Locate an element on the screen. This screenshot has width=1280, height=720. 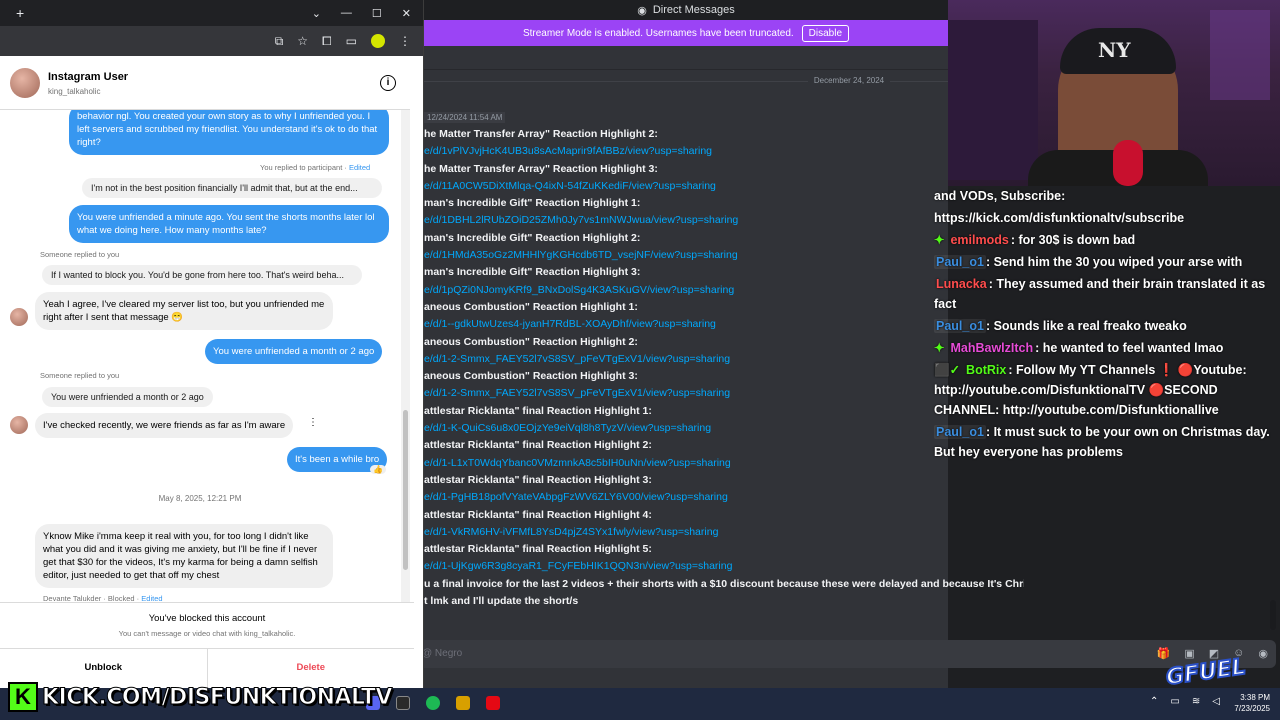
close-icon: ✕ is located at coordinates (406, 13).